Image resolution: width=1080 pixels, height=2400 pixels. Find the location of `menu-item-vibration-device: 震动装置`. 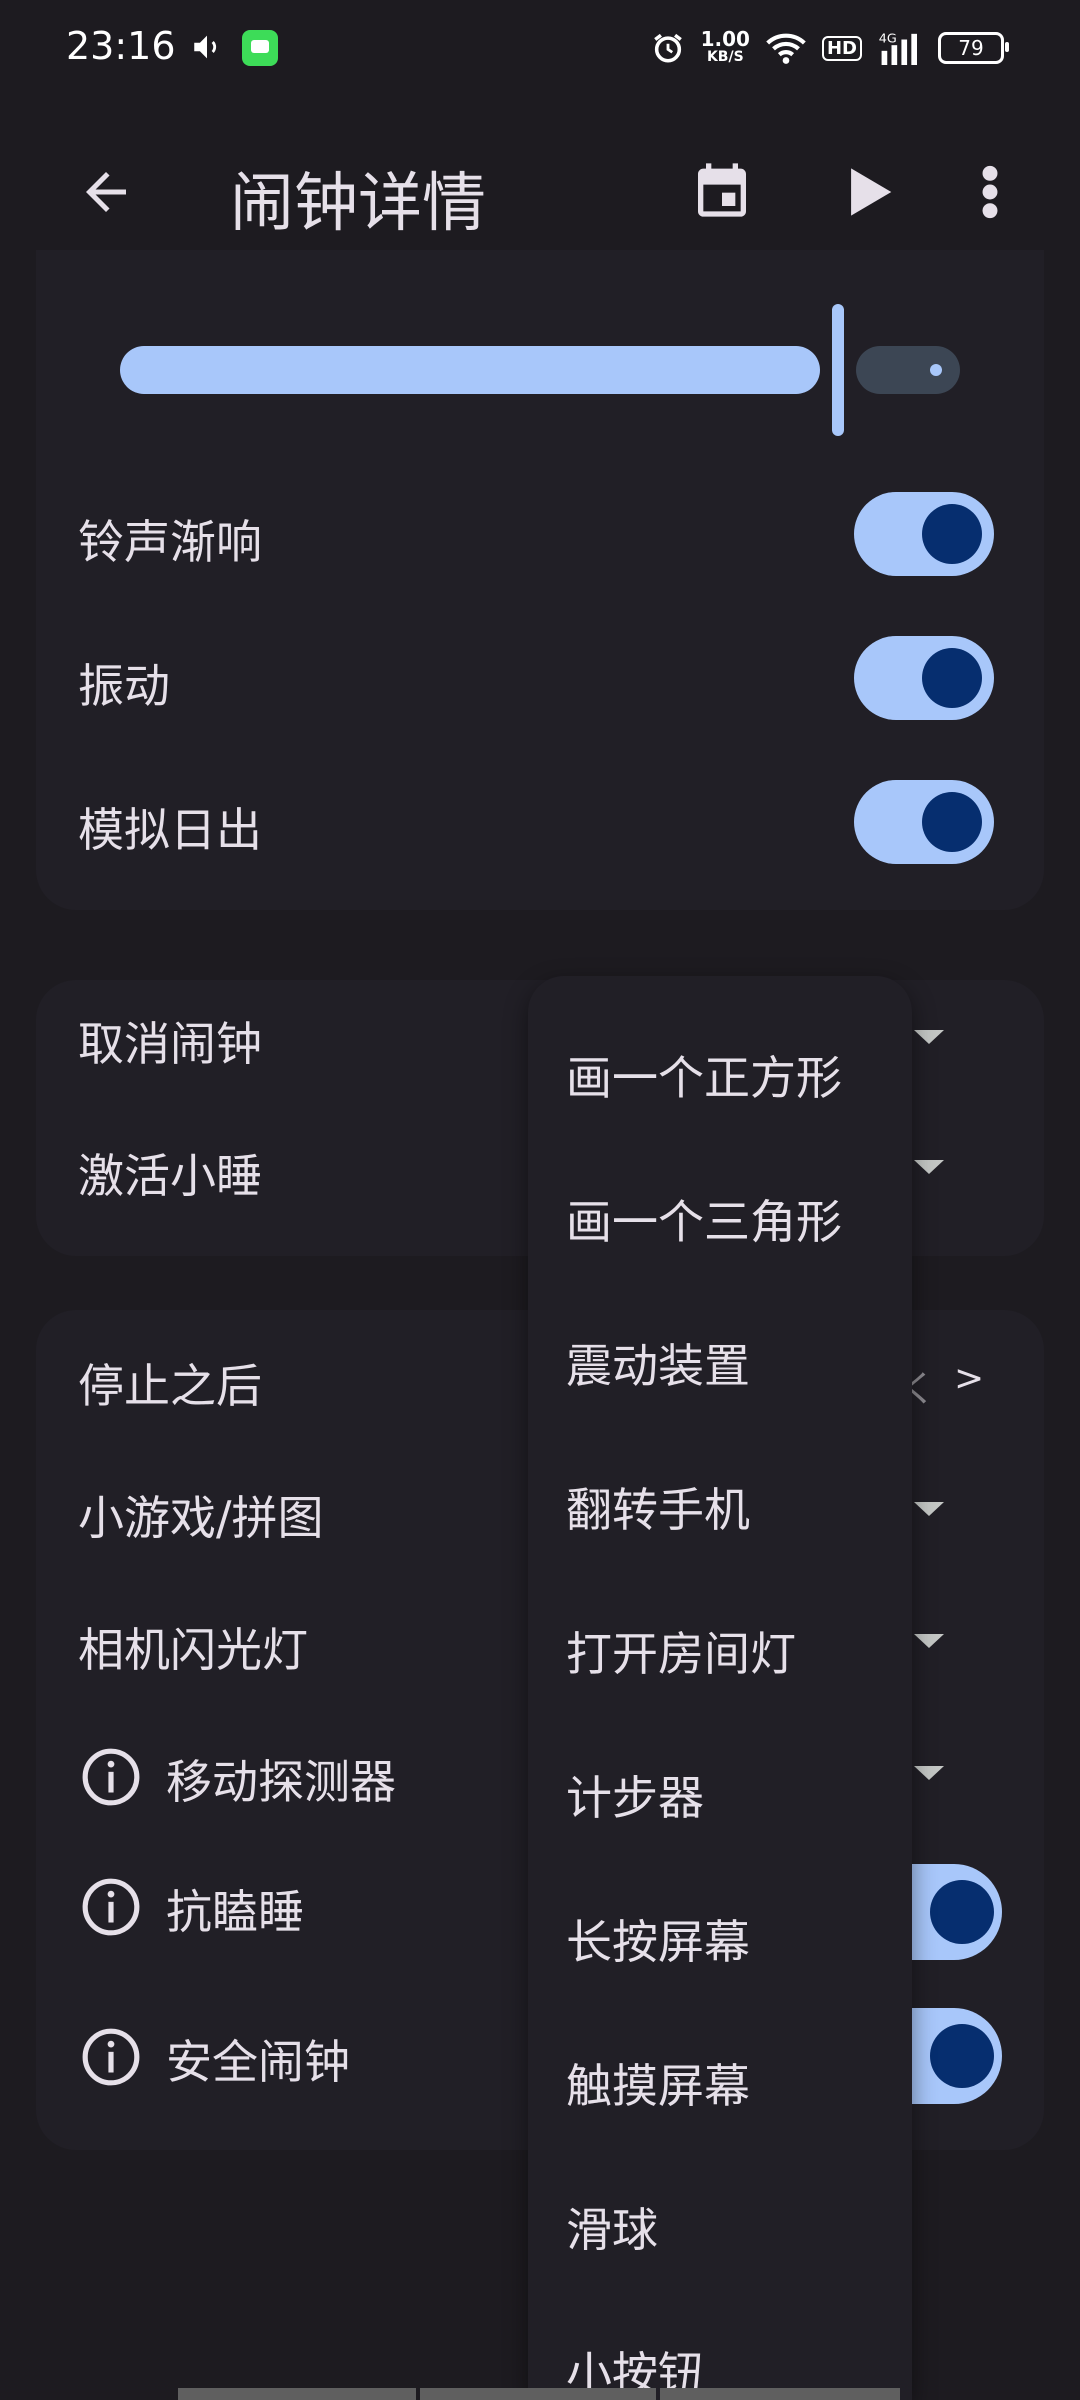

menu-item-vibration-device: 震动装置 is located at coordinates (658, 1363).